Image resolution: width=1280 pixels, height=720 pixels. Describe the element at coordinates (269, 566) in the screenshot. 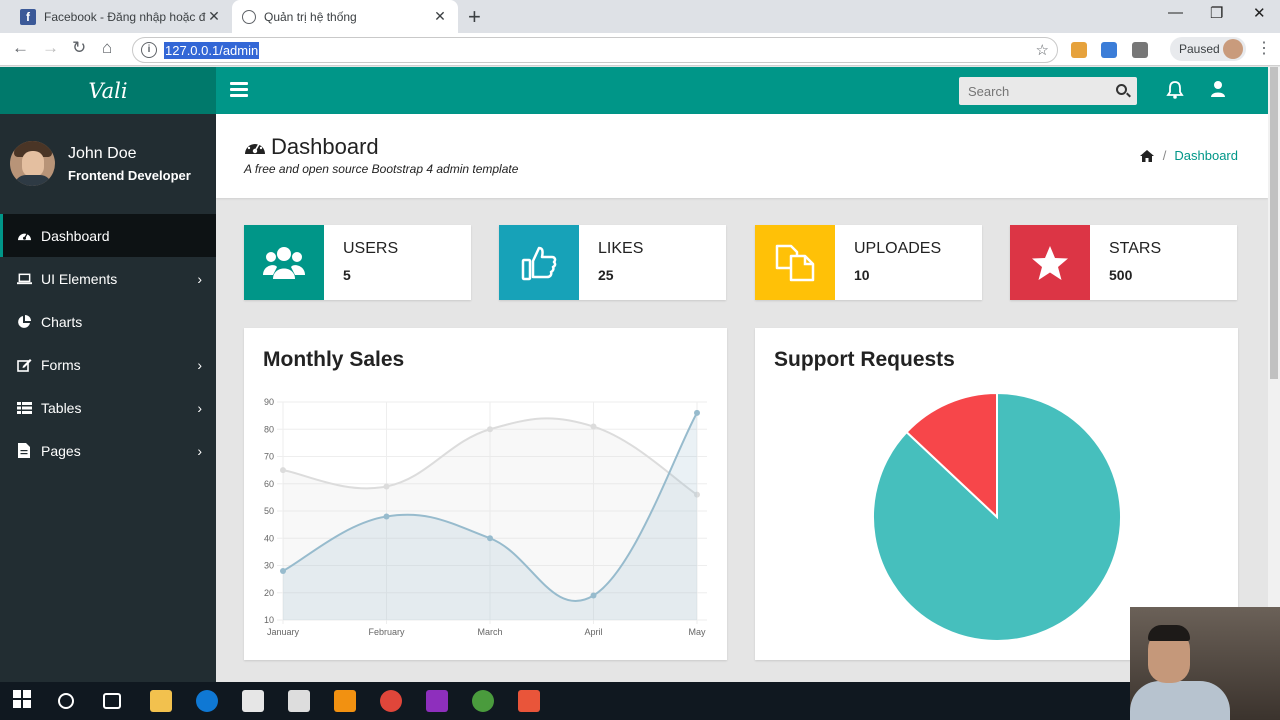

I see `y-tick-label: 30` at that location.